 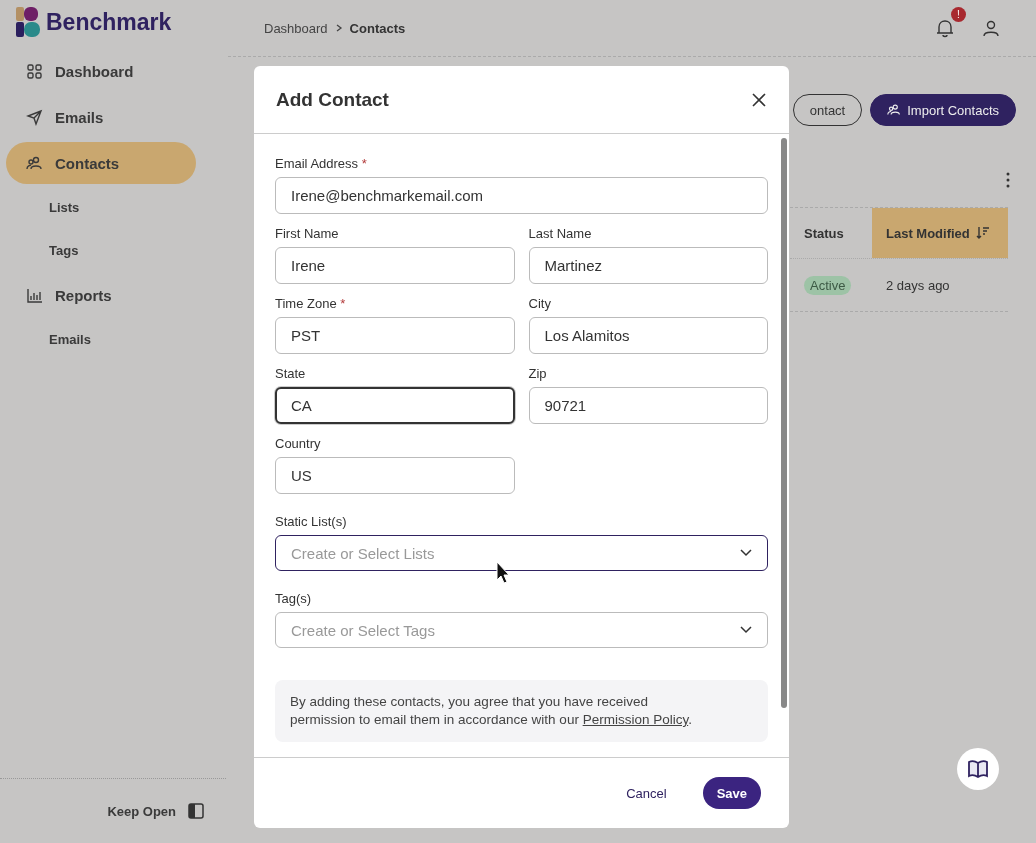 I want to click on field-label: Static List(s), so click(x=311, y=521).